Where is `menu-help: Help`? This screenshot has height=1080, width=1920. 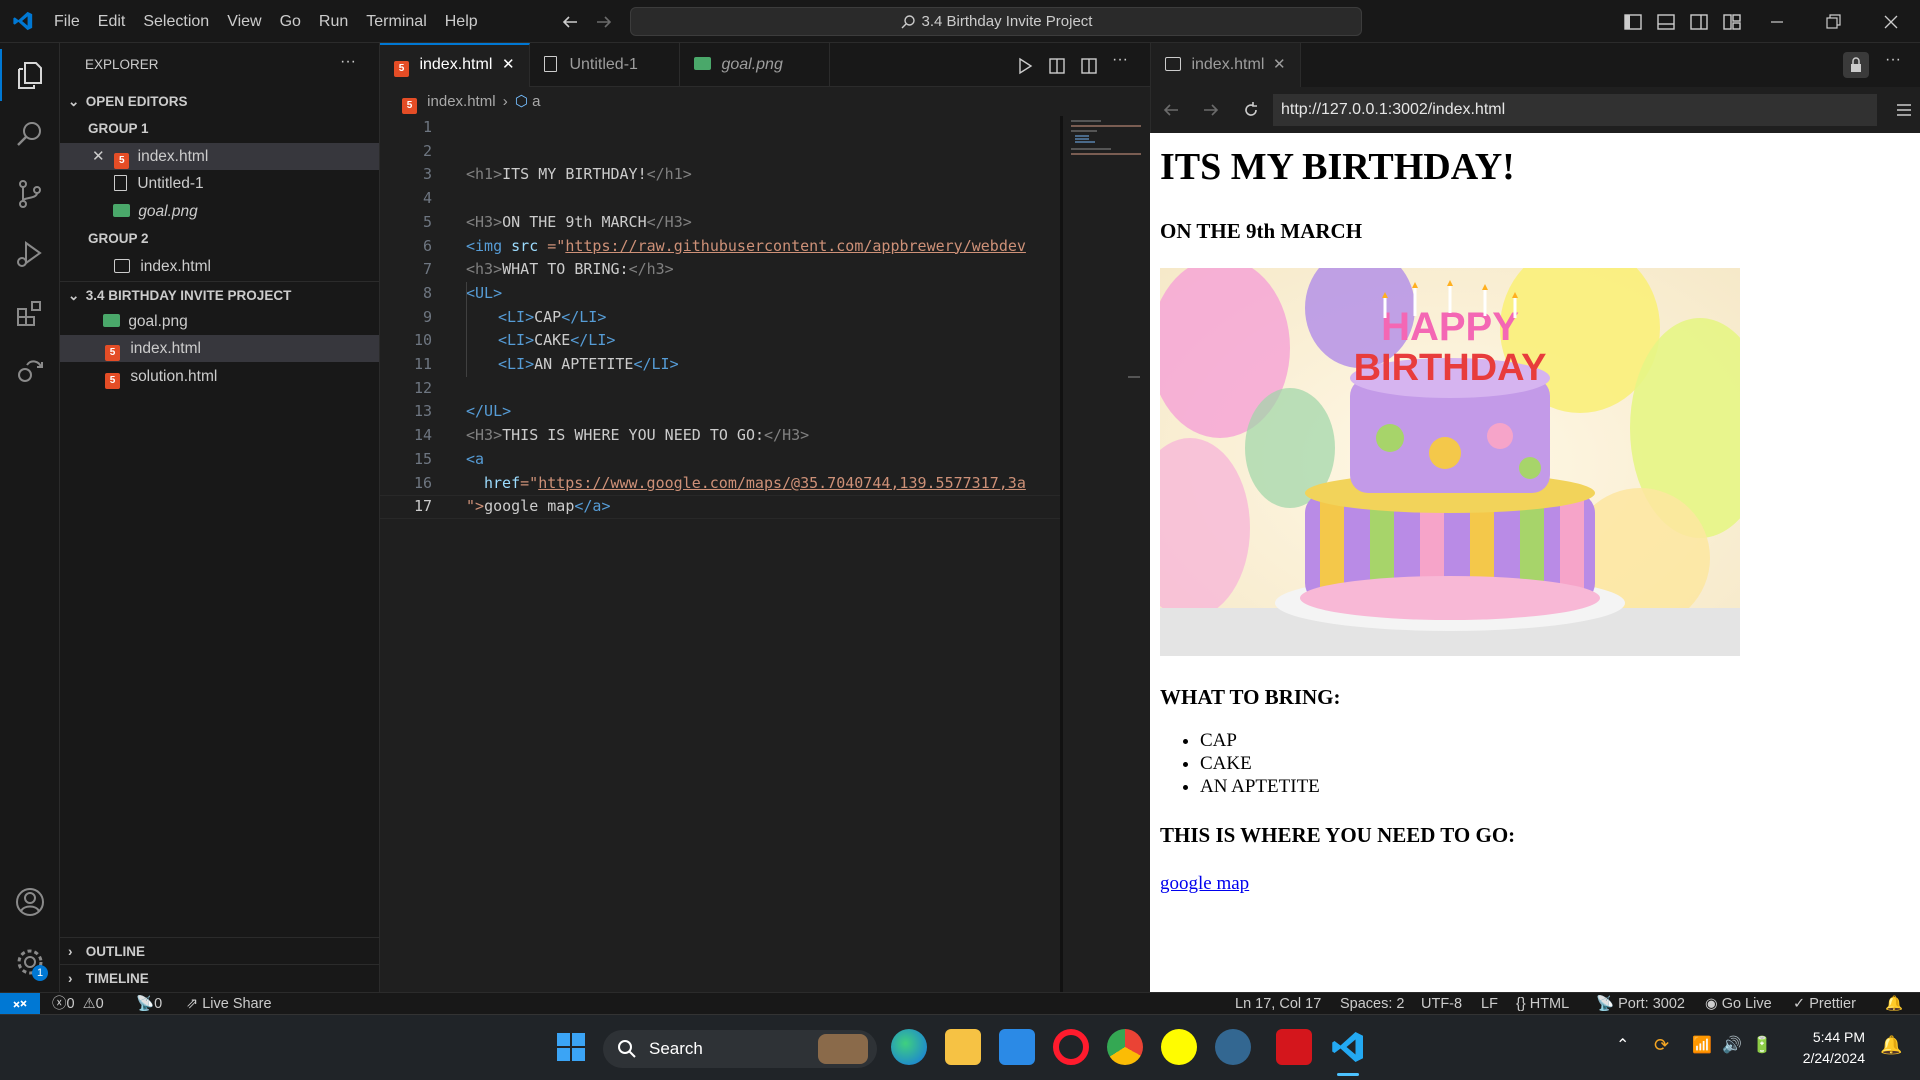 menu-help: Help is located at coordinates (461, 21).